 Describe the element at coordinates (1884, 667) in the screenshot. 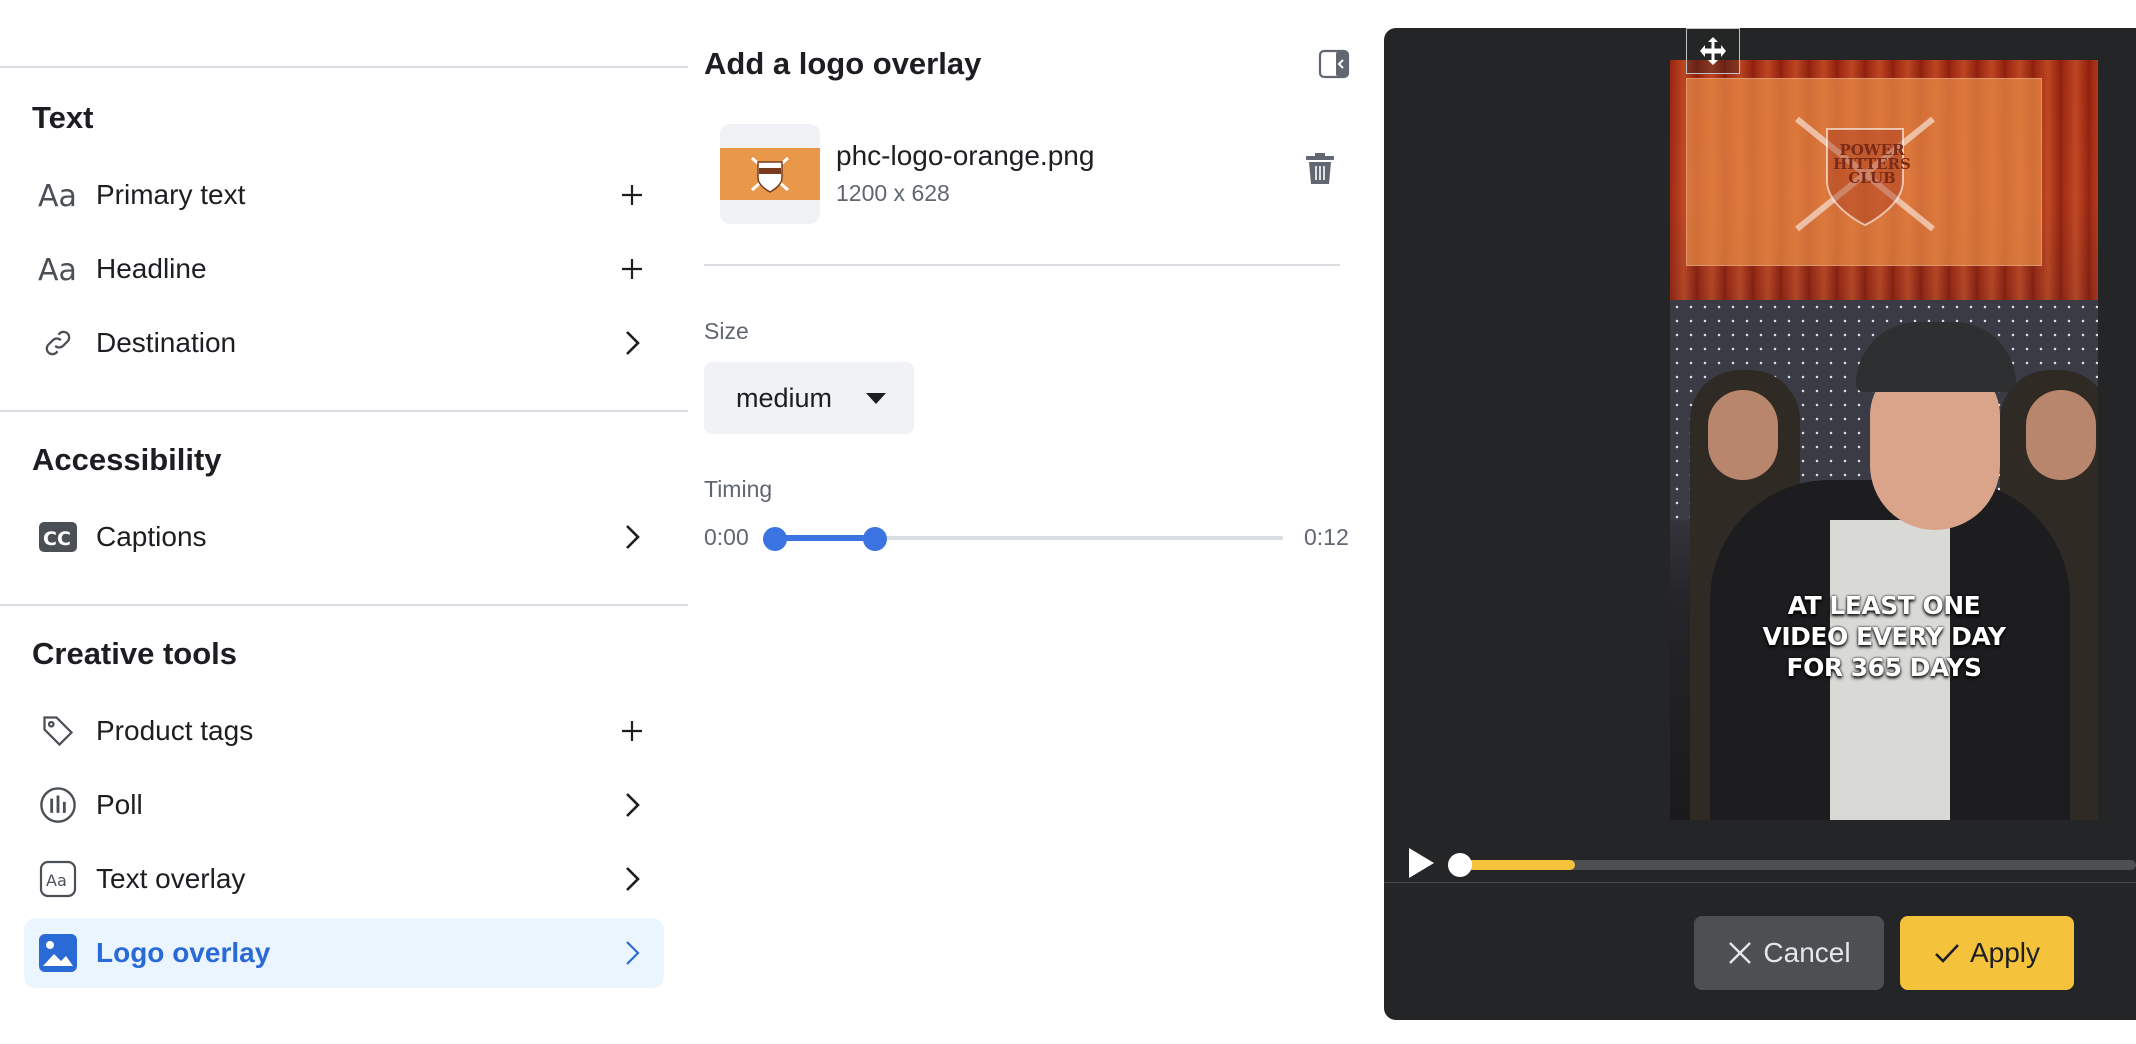

I see `caption-line: FOR 365 DAYS` at that location.